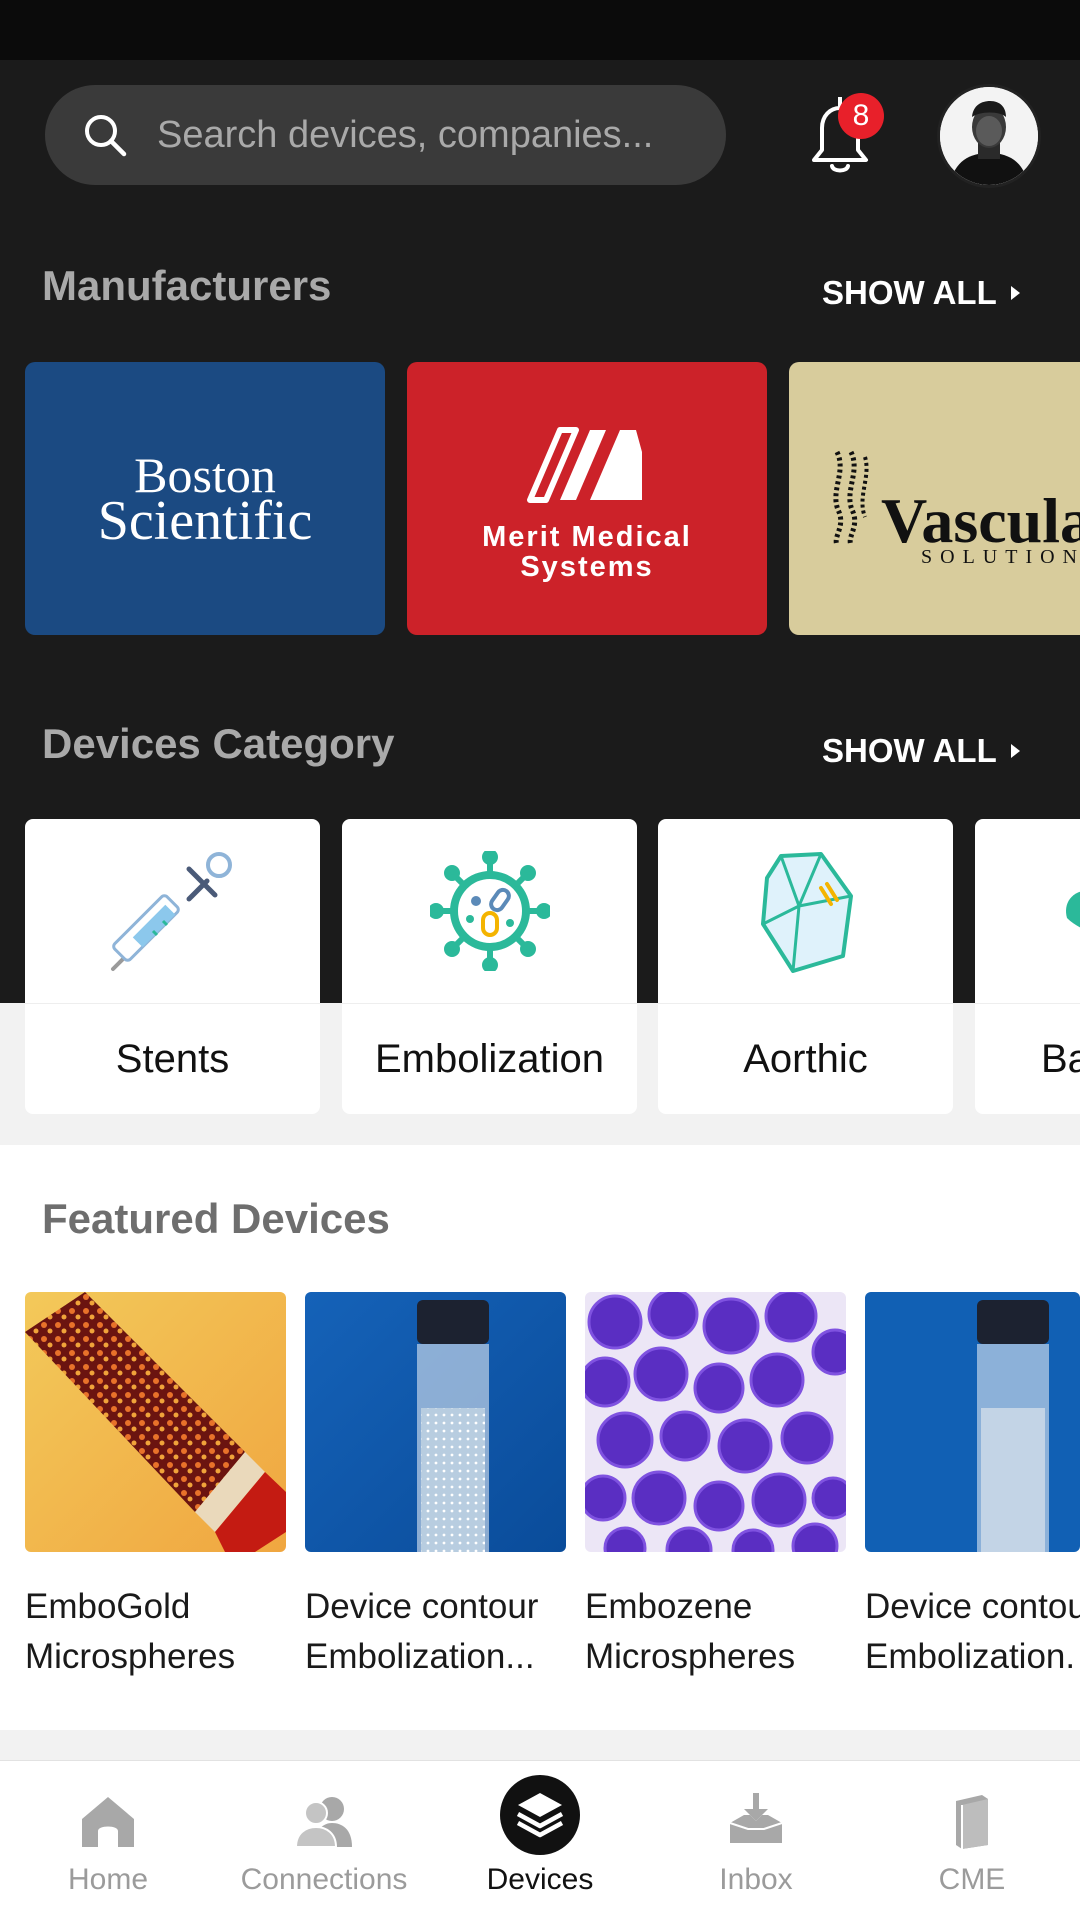 The image size is (1080, 1920). Describe the element at coordinates (972, 1822) in the screenshot. I see `book-icon` at that location.